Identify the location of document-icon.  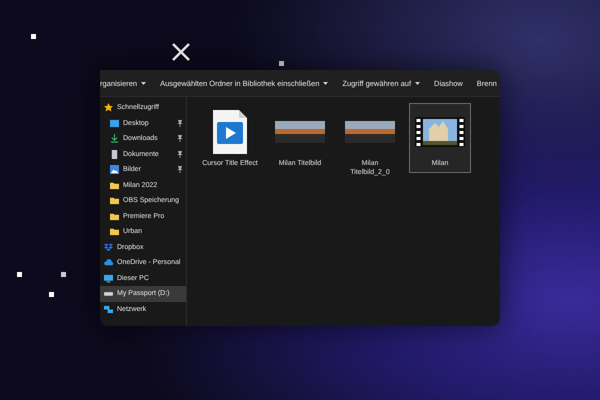
(114, 154).